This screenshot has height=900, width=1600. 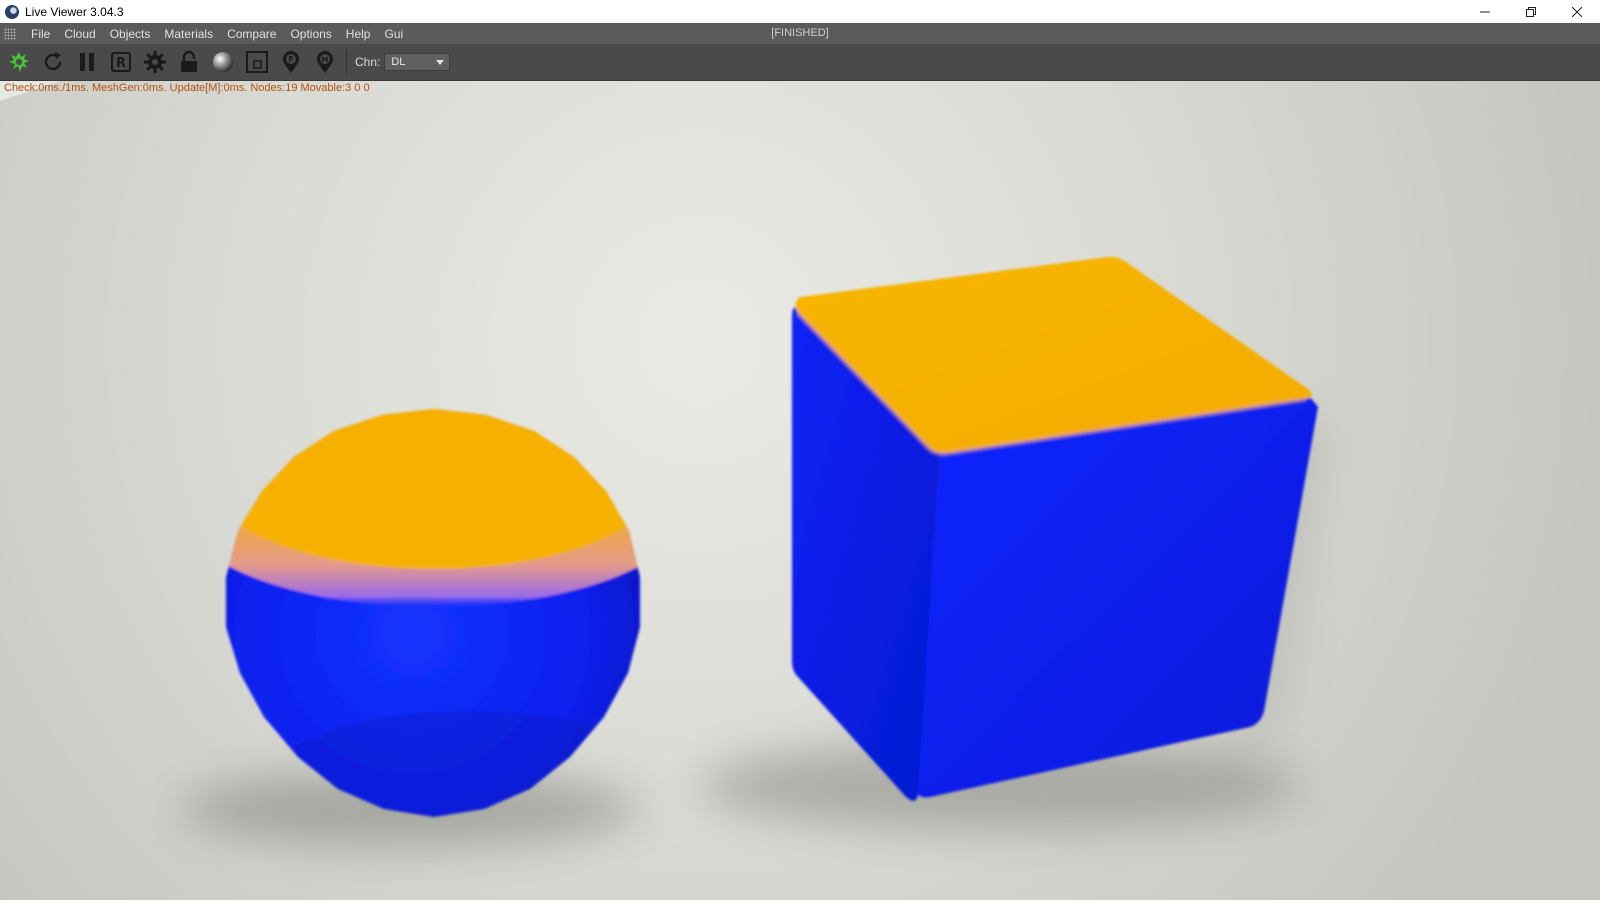 I want to click on material-picker-button: M, so click(x=325, y=62).